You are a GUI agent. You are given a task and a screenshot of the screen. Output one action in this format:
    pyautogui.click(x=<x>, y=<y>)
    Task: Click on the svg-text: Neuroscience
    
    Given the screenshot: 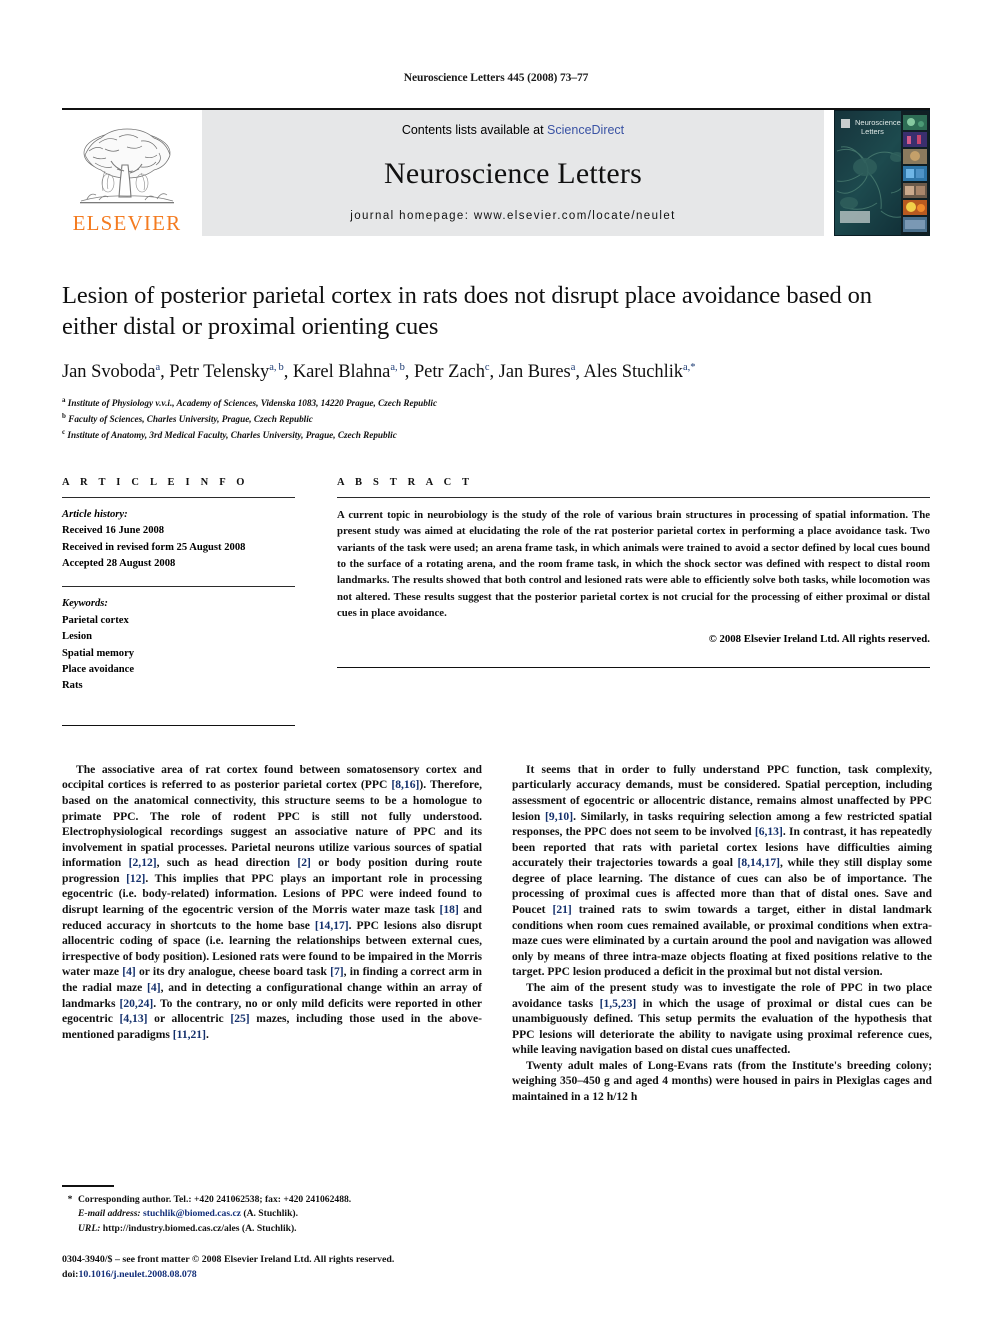 What is the action you would take?
    pyautogui.click(x=878, y=122)
    